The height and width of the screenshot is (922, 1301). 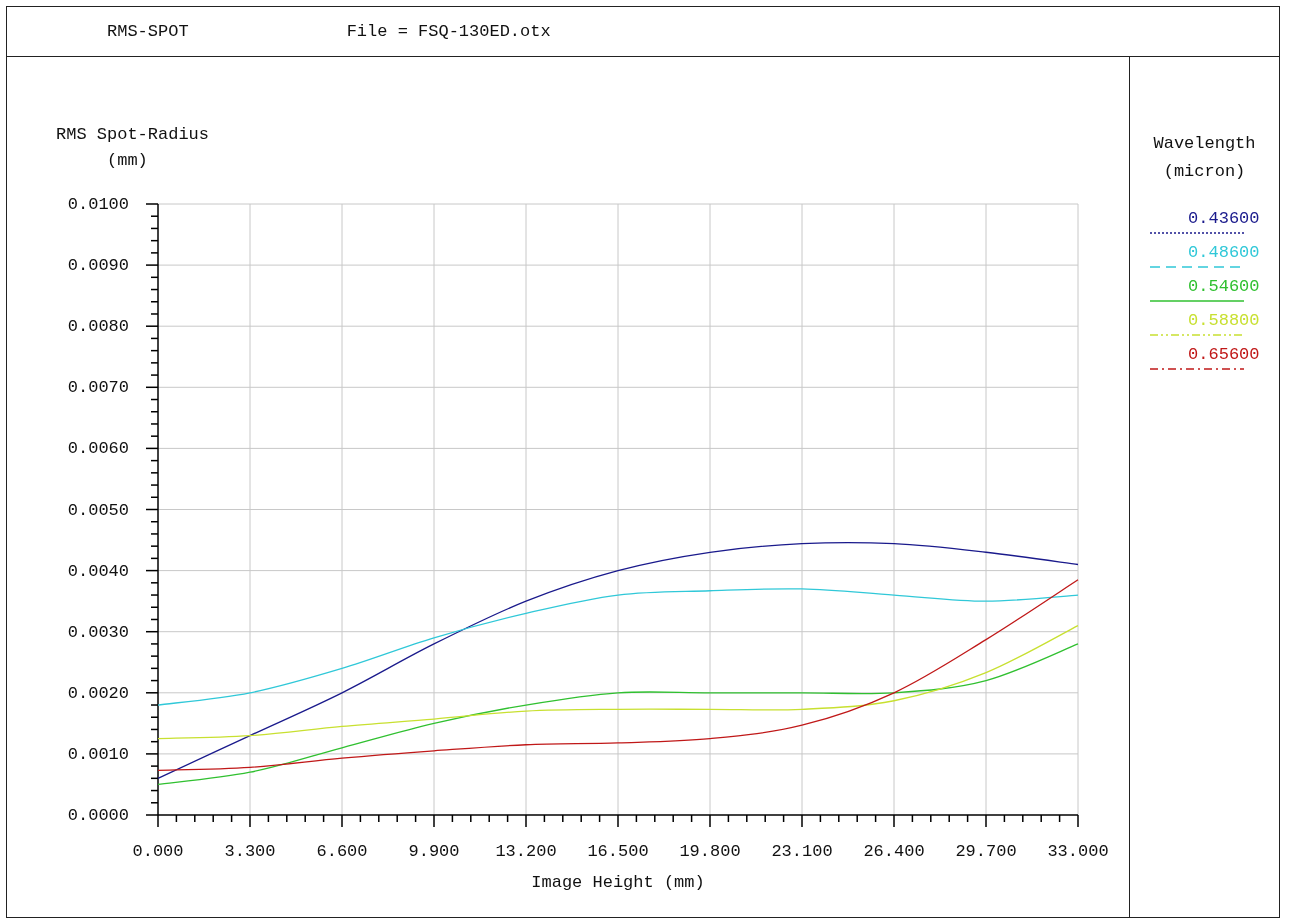 What do you see at coordinates (98, 327) in the screenshot?
I see `y-tick-label: 0.0080` at bounding box center [98, 327].